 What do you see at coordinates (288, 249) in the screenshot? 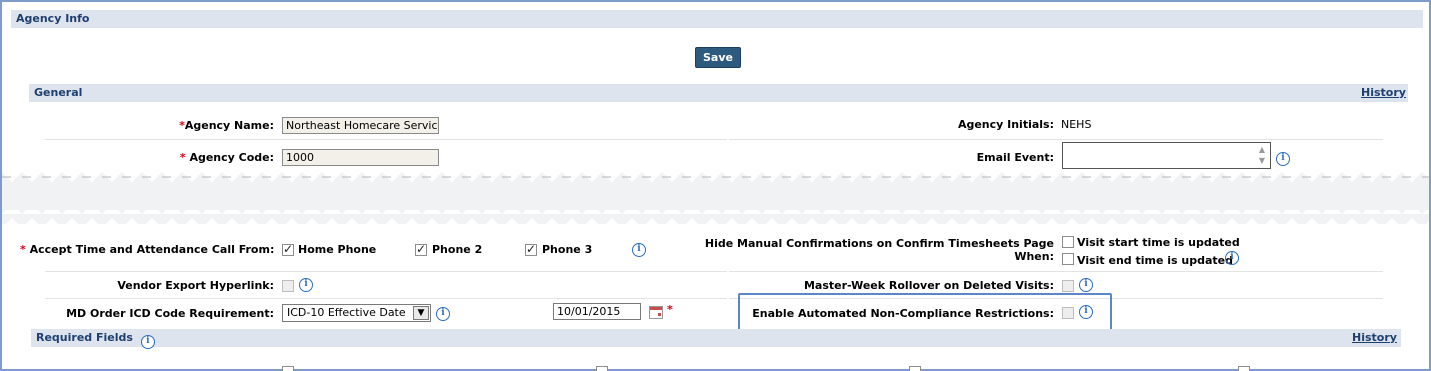
I see `home-phone-checkbox` at bounding box center [288, 249].